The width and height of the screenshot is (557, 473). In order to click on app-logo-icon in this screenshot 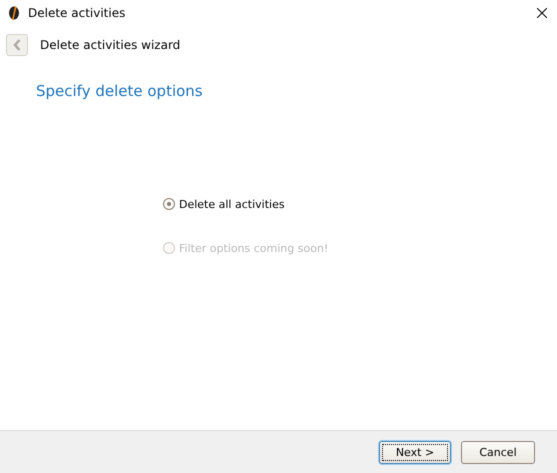, I will do `click(14, 13)`.